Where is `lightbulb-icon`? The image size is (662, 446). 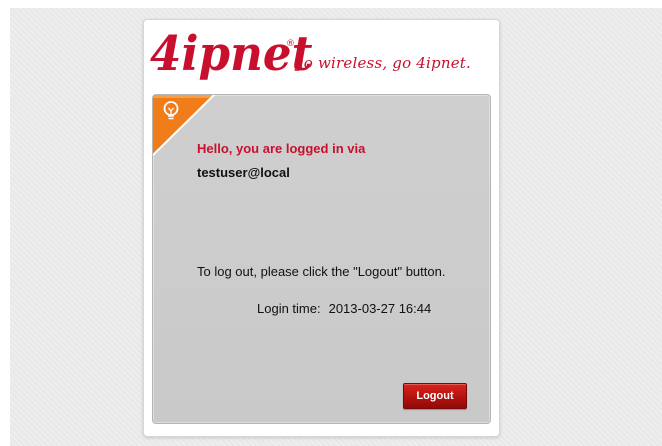 lightbulb-icon is located at coordinates (171, 110).